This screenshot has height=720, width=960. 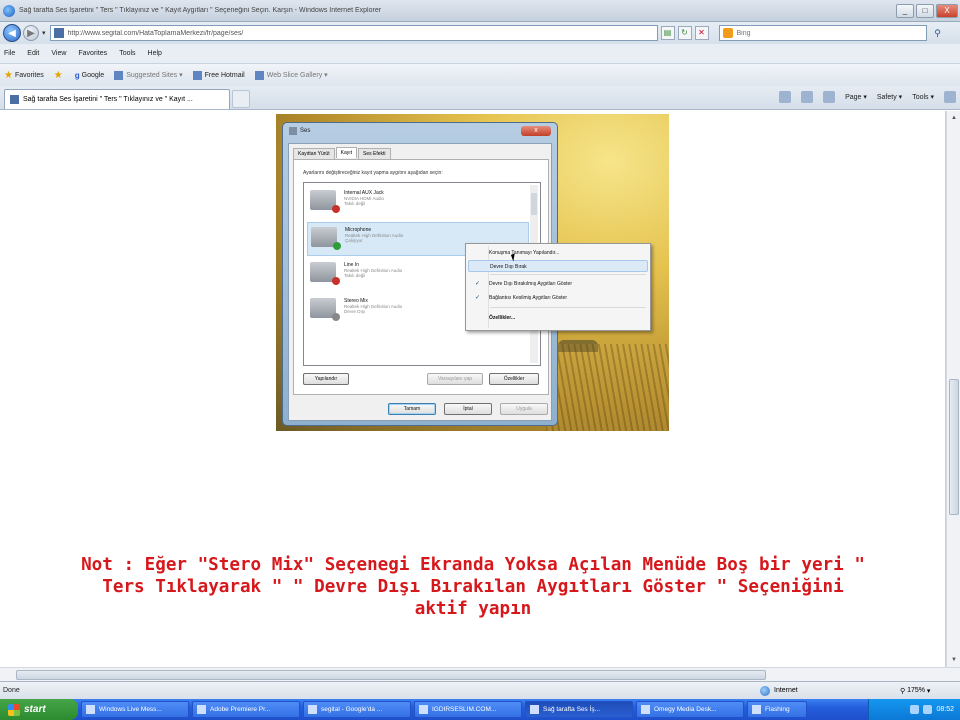 I want to click on read-mail-icon, so click(x=807, y=97).